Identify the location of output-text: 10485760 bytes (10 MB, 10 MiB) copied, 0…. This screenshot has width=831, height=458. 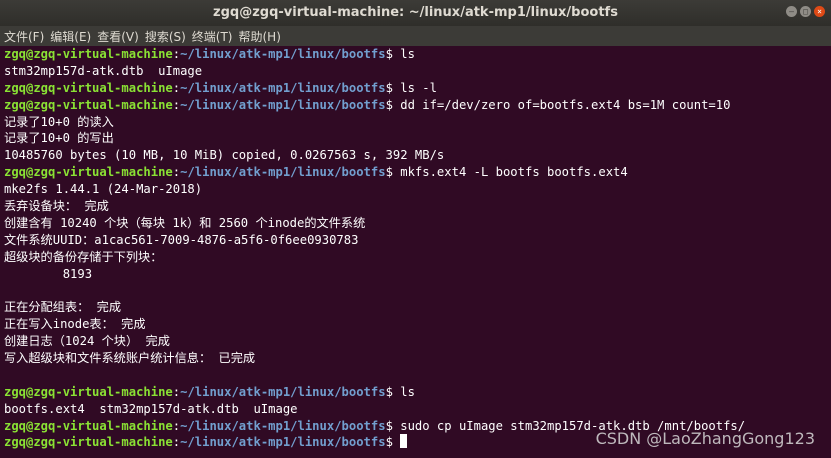
(224, 155).